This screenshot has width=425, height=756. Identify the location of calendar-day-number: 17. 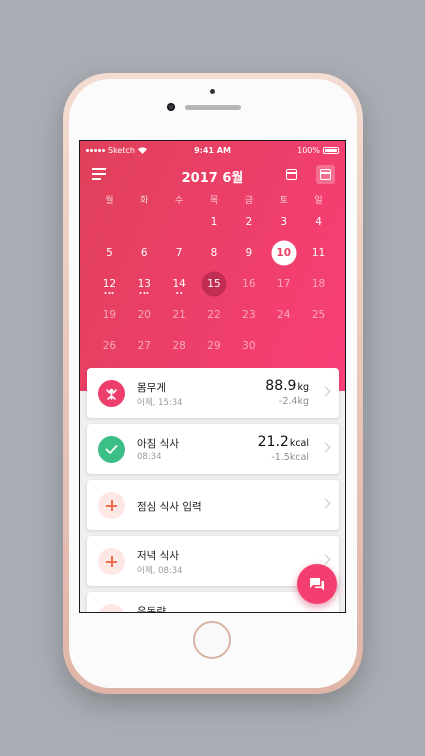
(284, 283).